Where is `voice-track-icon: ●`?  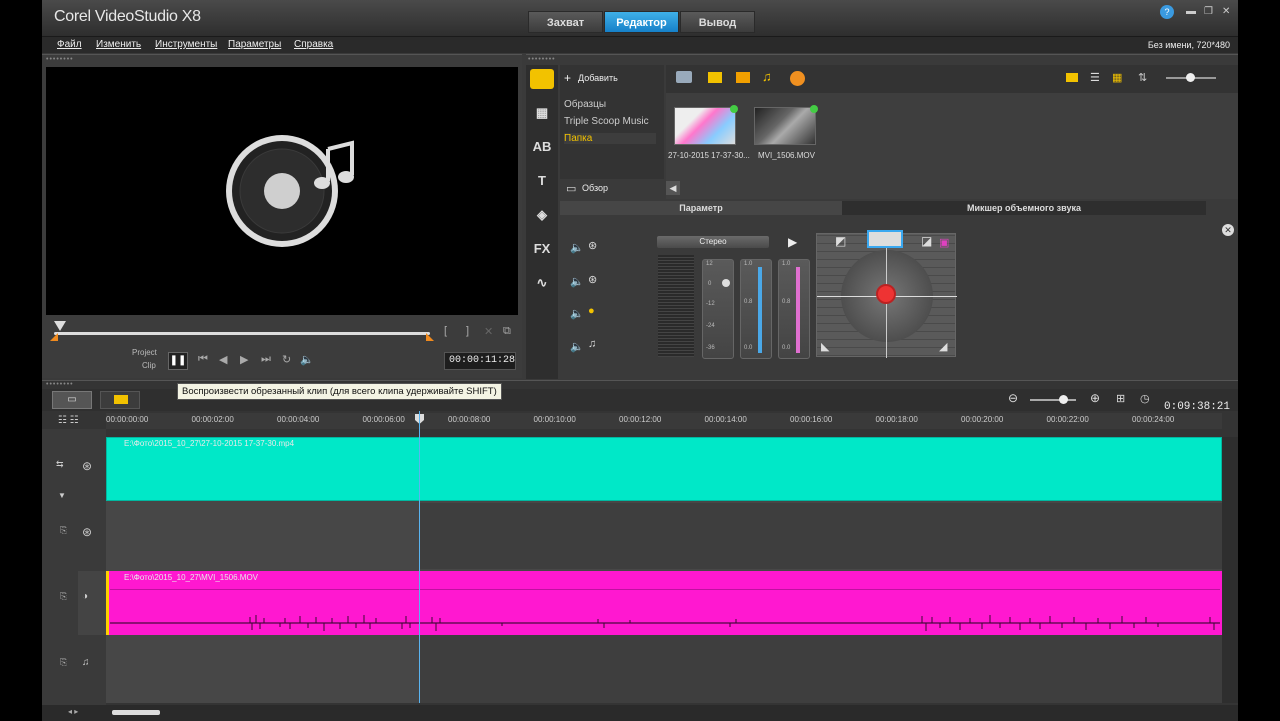 voice-track-icon: ● is located at coordinates (591, 311).